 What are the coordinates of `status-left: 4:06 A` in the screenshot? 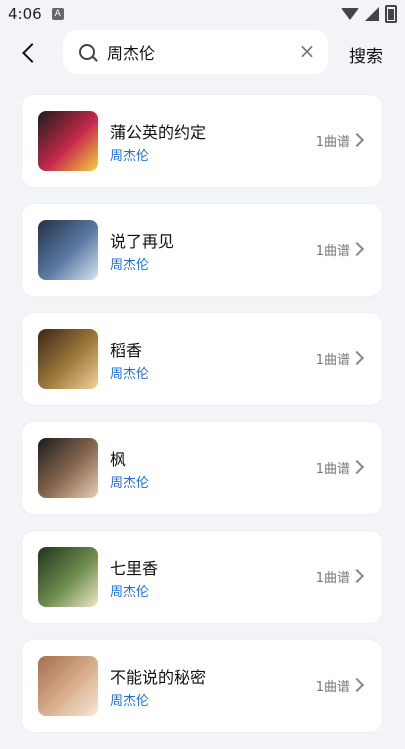 It's located at (36, 14).